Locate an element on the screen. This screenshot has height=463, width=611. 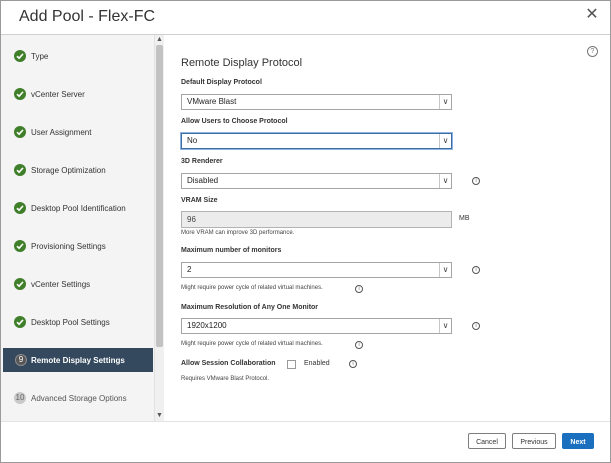
dialog-title-bar: Add Pool - Flex-FC ✕ is located at coordinates (305, 18).